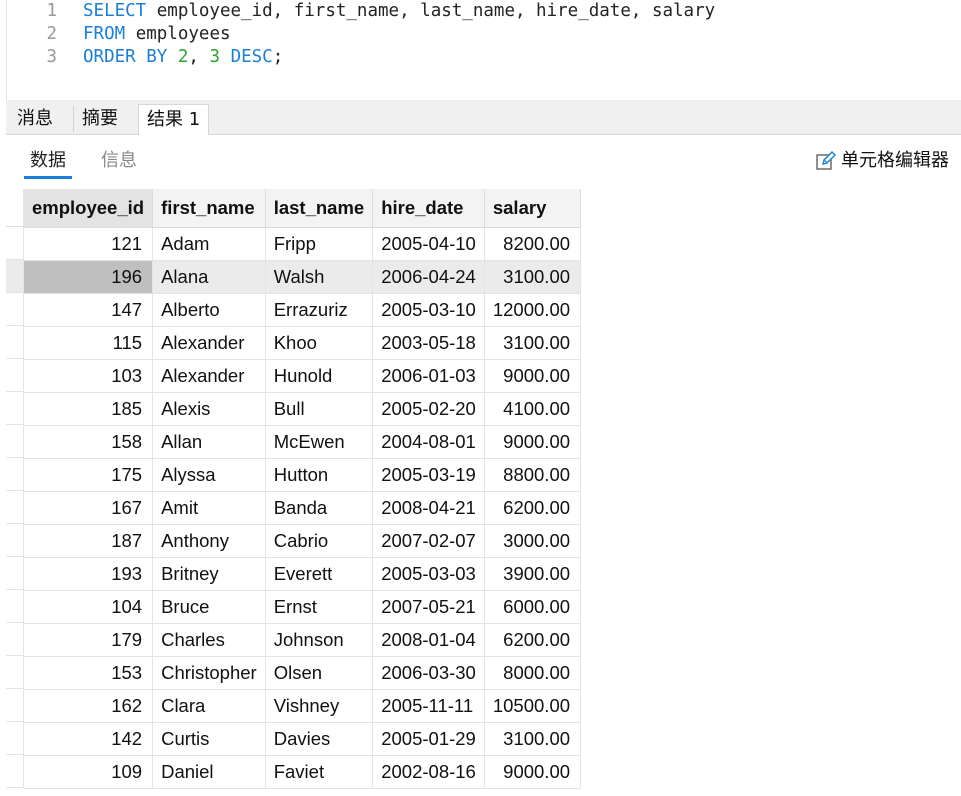 Image resolution: width=961 pixels, height=796 pixels. I want to click on cell-last-name: Khoo, so click(319, 343).